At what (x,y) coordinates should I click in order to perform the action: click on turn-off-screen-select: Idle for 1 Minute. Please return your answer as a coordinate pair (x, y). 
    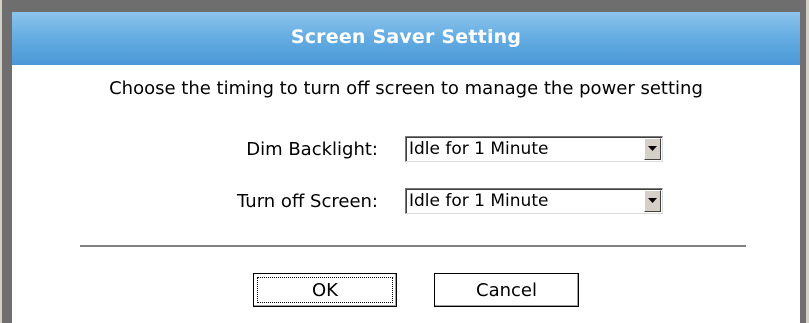
    Looking at the image, I should click on (534, 201).